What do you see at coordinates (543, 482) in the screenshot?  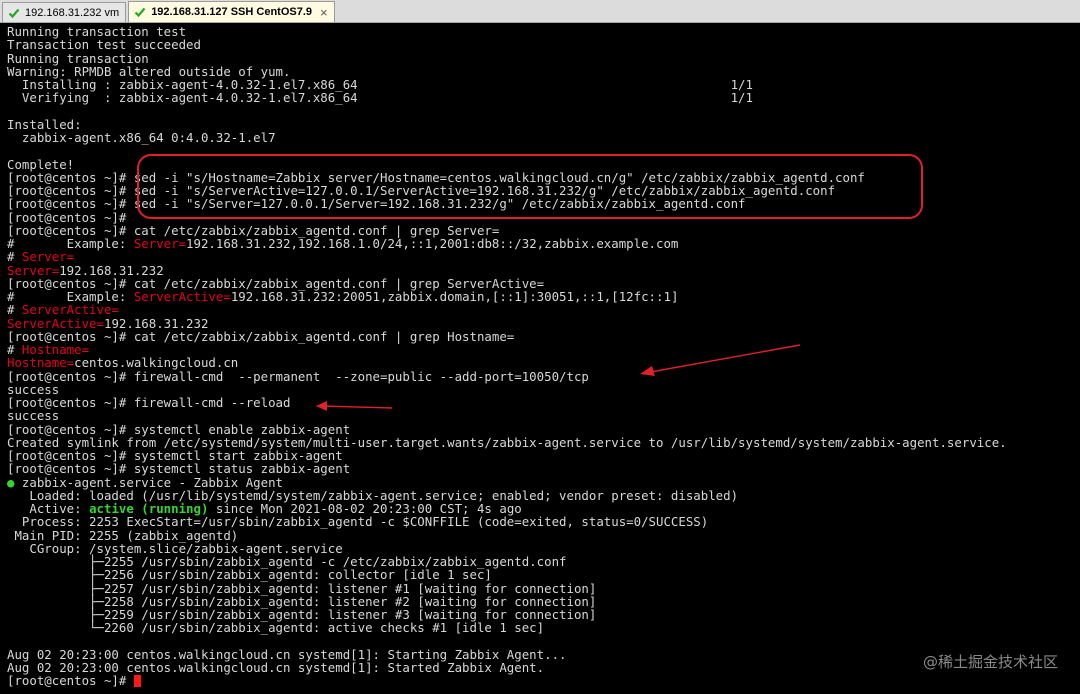 I see `terminal-line: ● zabbix-agent.service - Zabbix Agent` at bounding box center [543, 482].